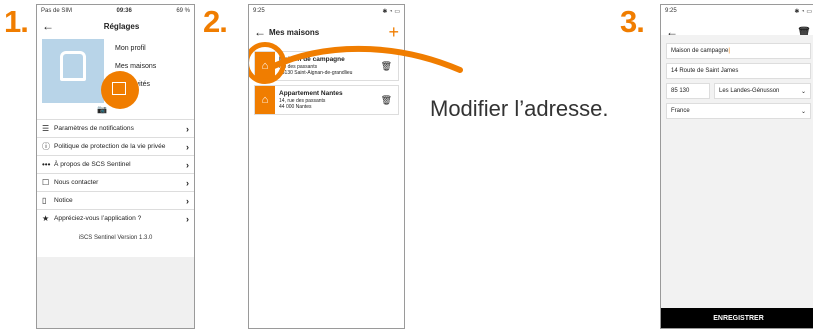 The height and width of the screenshot is (331, 813). Describe the element at coordinates (738, 111) in the screenshot. I see `country-select: France ⌄` at that location.